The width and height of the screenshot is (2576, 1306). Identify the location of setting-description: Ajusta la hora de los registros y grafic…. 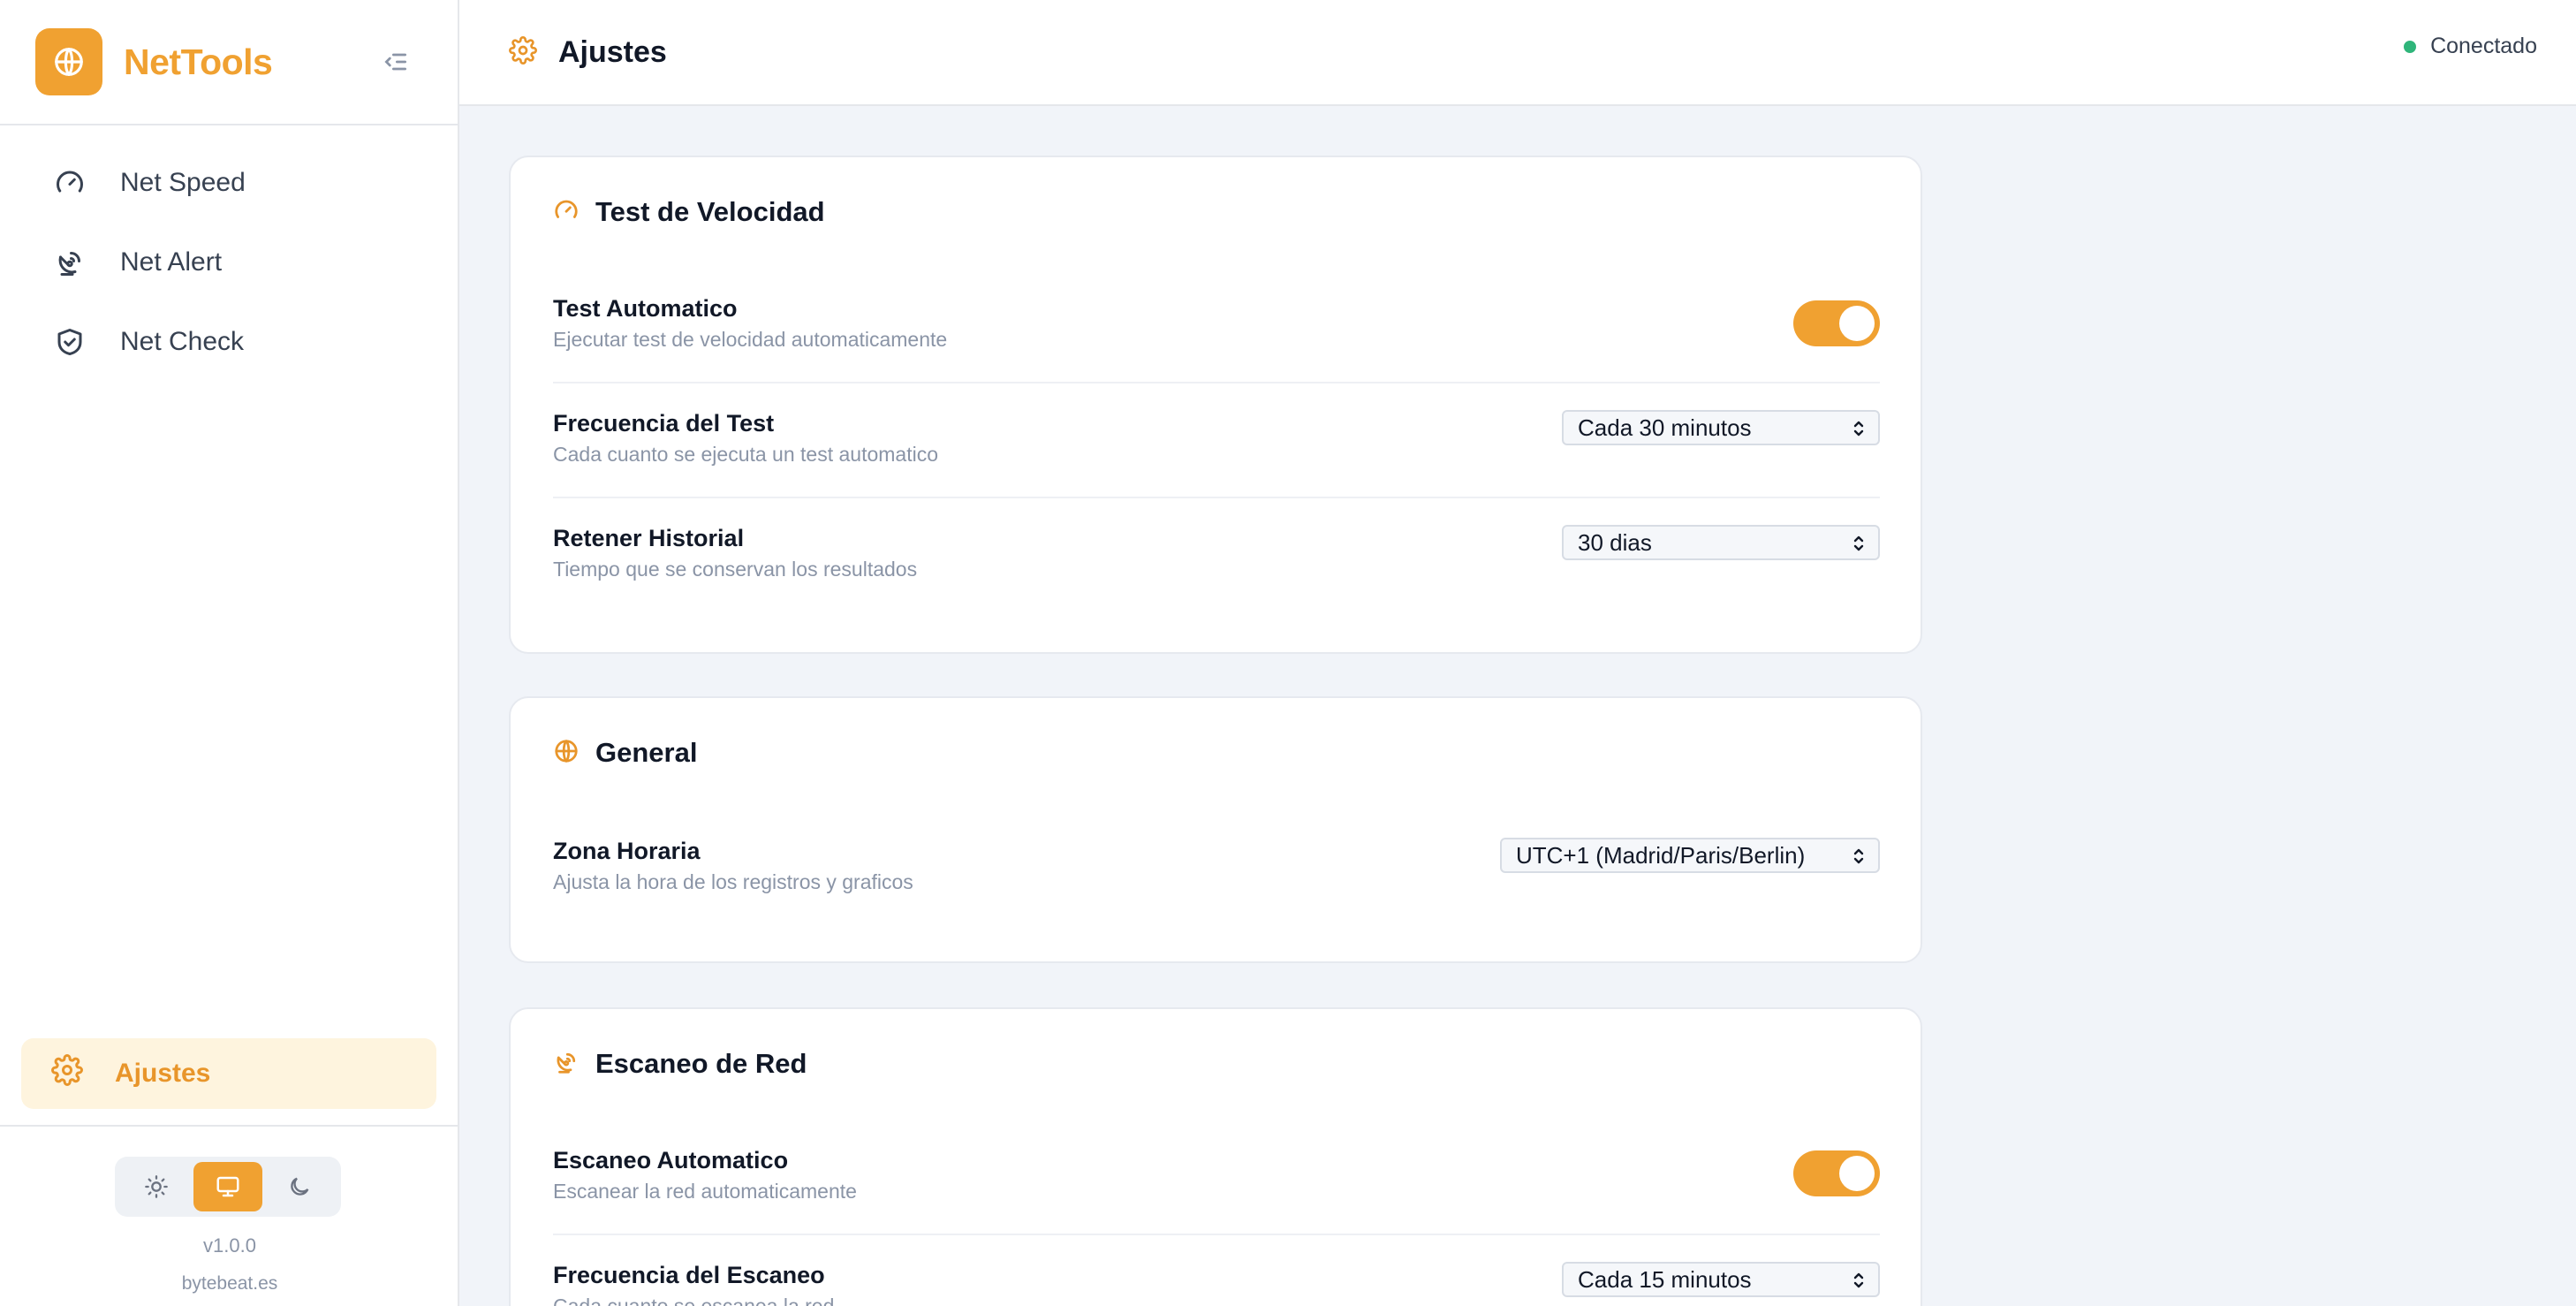
(733, 881).